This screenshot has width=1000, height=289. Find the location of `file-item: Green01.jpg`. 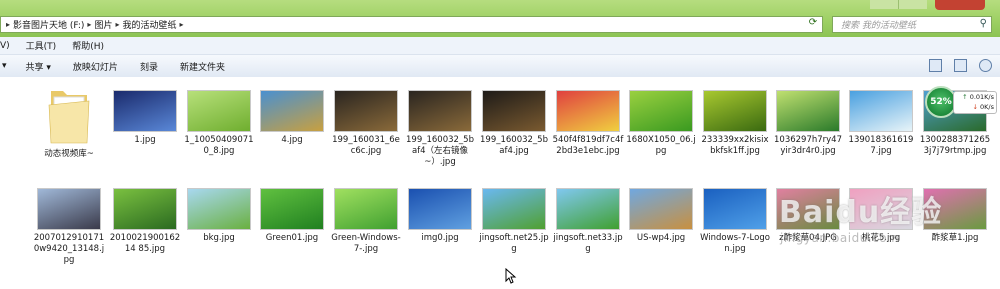

file-item: Green01.jpg is located at coordinates (292, 209).